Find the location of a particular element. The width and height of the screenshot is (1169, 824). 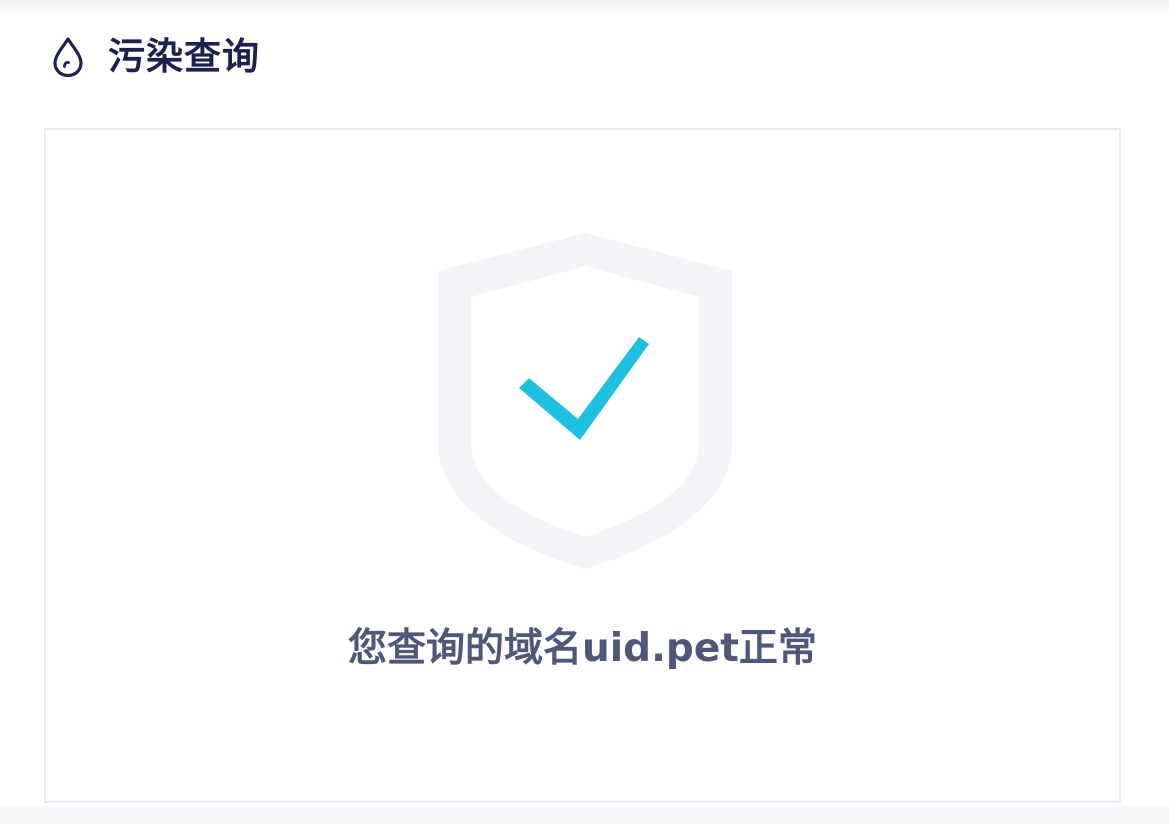

bottom-band is located at coordinates (584, 815).